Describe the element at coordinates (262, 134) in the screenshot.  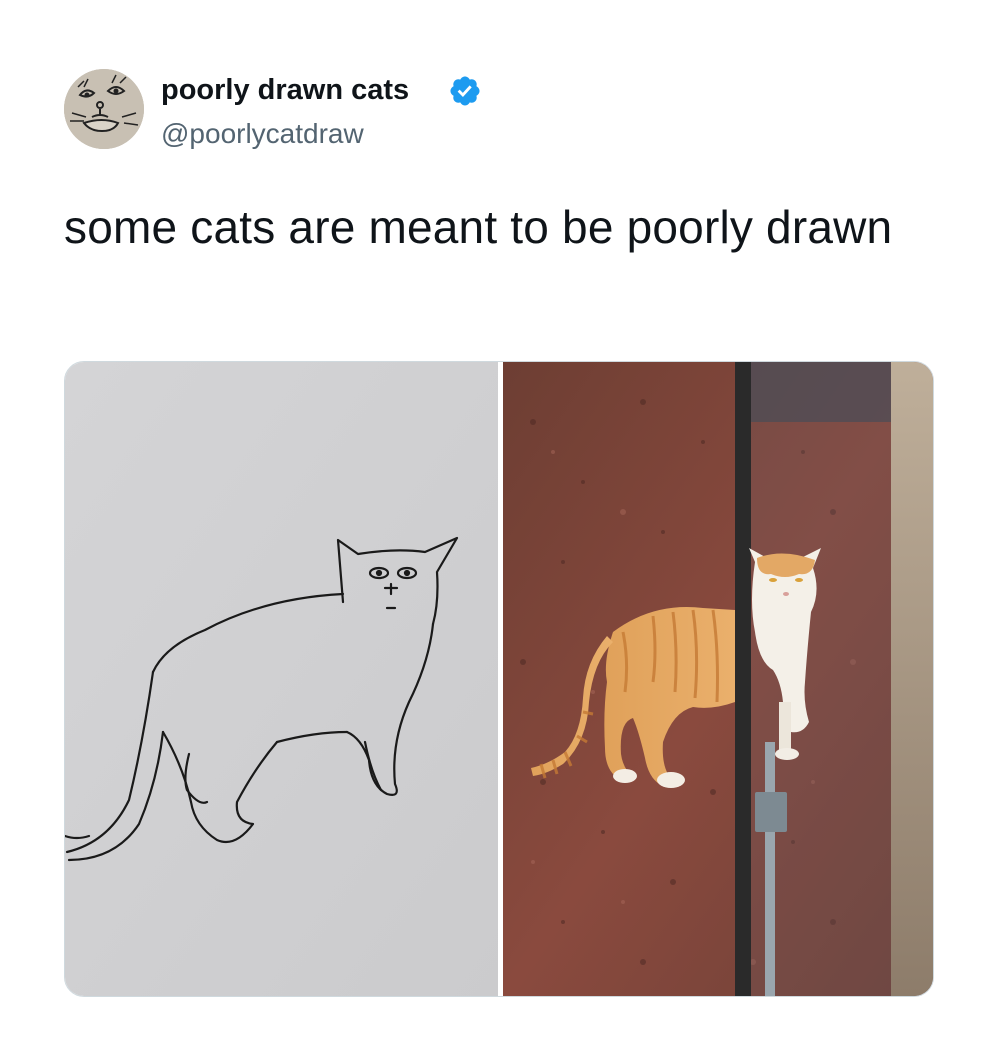
I see `author-handle: @poorlycatdraw` at that location.